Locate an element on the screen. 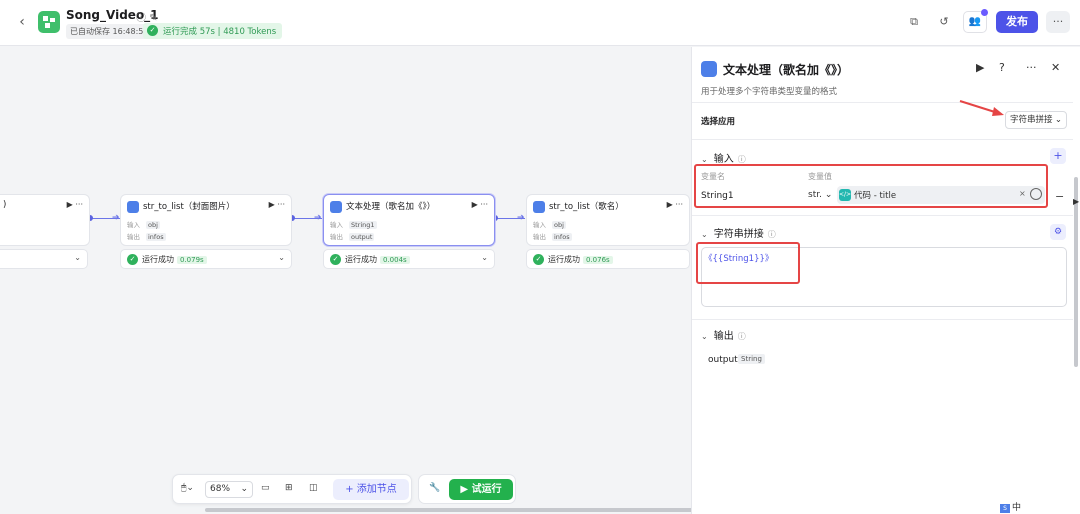 The height and width of the screenshot is (514, 1080). ime-indicator: S中 is located at coordinates (1010, 506).